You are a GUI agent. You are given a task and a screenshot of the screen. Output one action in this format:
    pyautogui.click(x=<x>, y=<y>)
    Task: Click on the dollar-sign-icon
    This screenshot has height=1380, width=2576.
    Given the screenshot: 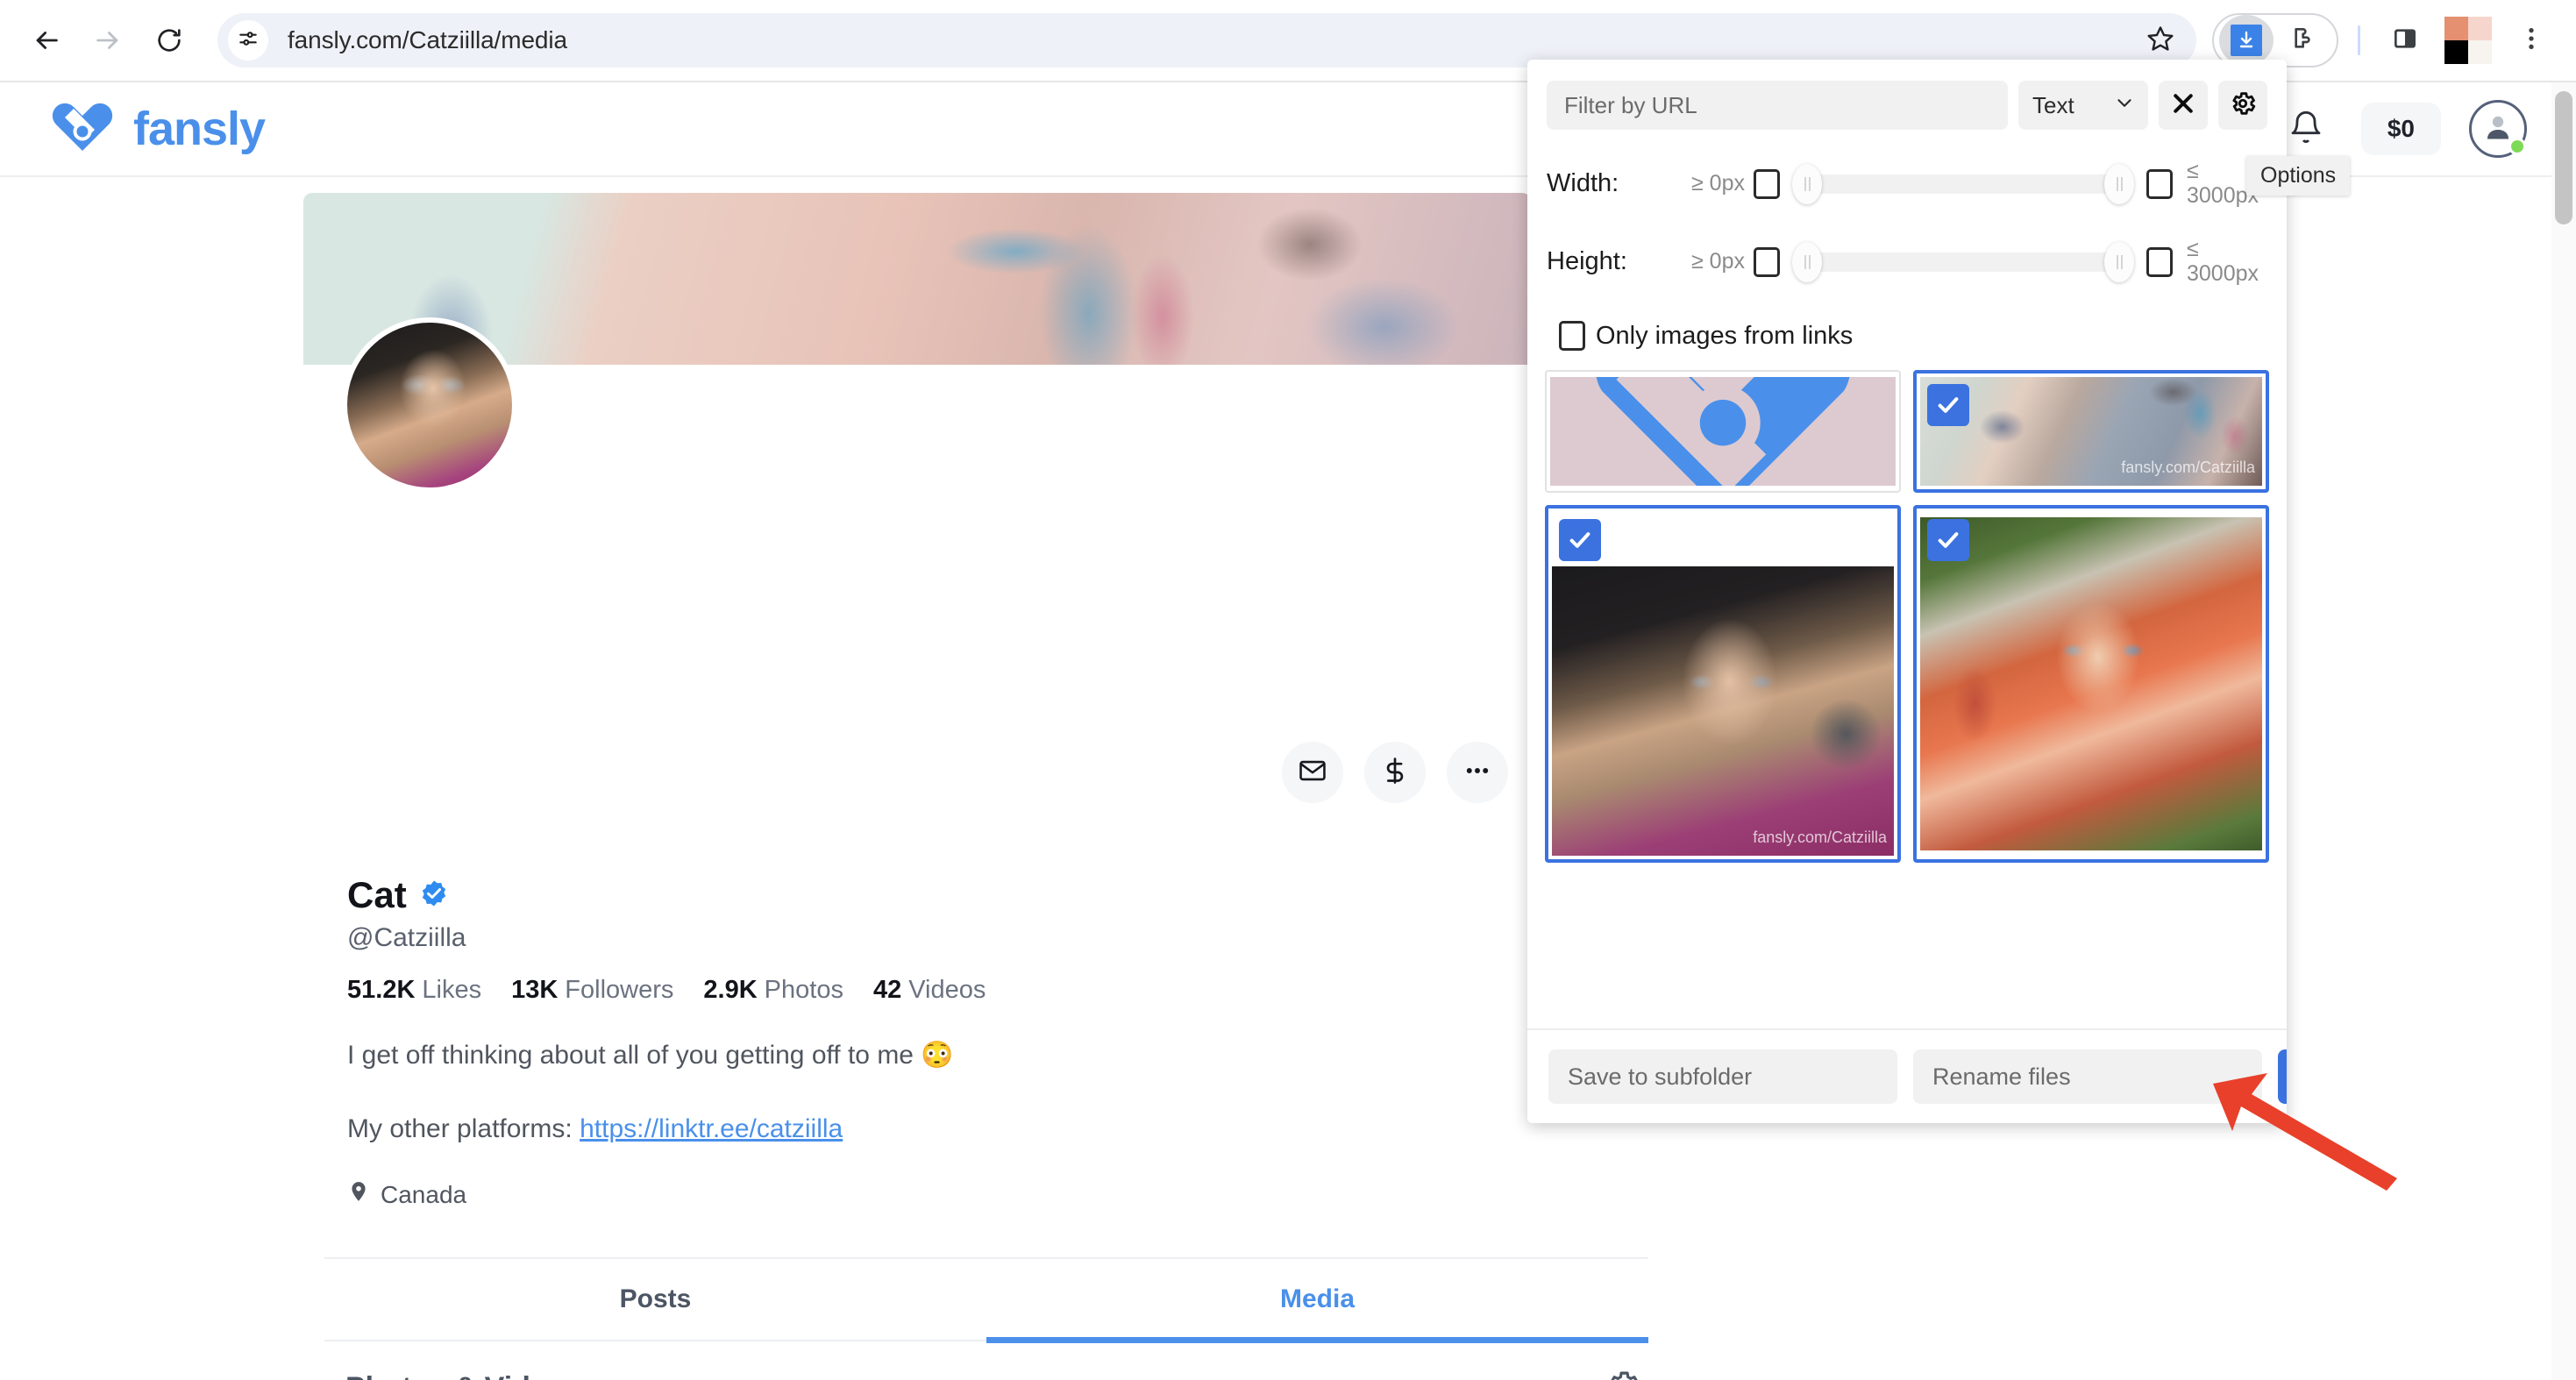 What is the action you would take?
    pyautogui.click(x=1395, y=773)
    